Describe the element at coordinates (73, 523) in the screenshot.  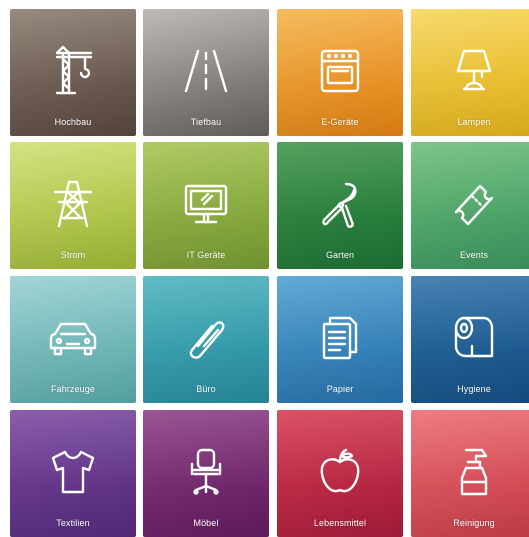
I see `tile-label: Textilien` at that location.